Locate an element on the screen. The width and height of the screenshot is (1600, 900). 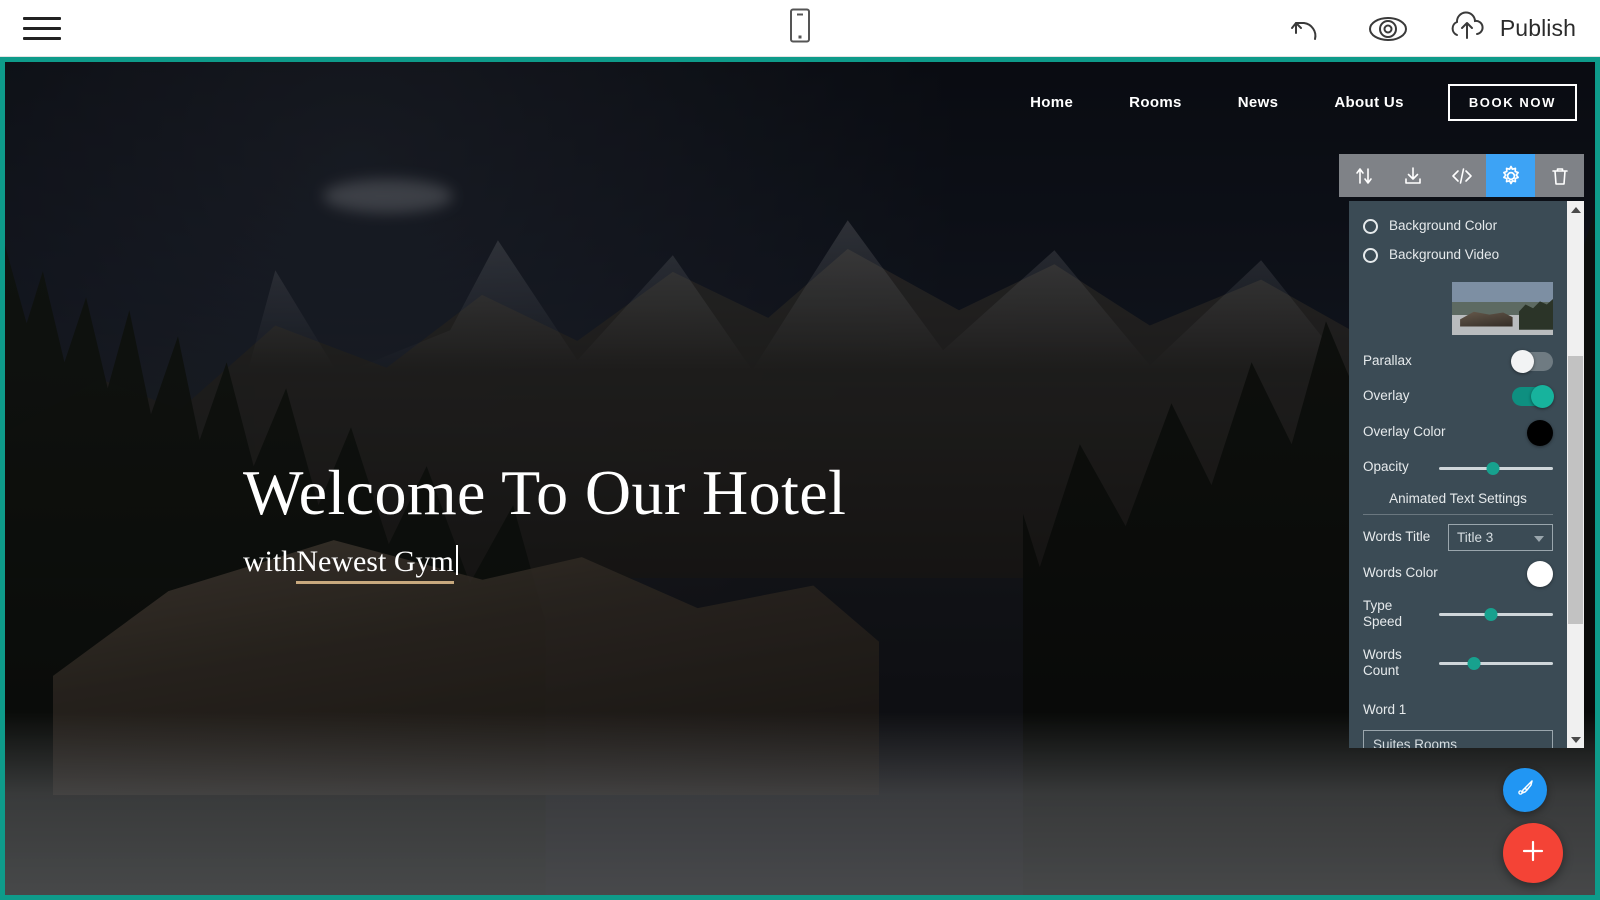
overlay-color-label: Overlay Color is located at coordinates (1404, 432).